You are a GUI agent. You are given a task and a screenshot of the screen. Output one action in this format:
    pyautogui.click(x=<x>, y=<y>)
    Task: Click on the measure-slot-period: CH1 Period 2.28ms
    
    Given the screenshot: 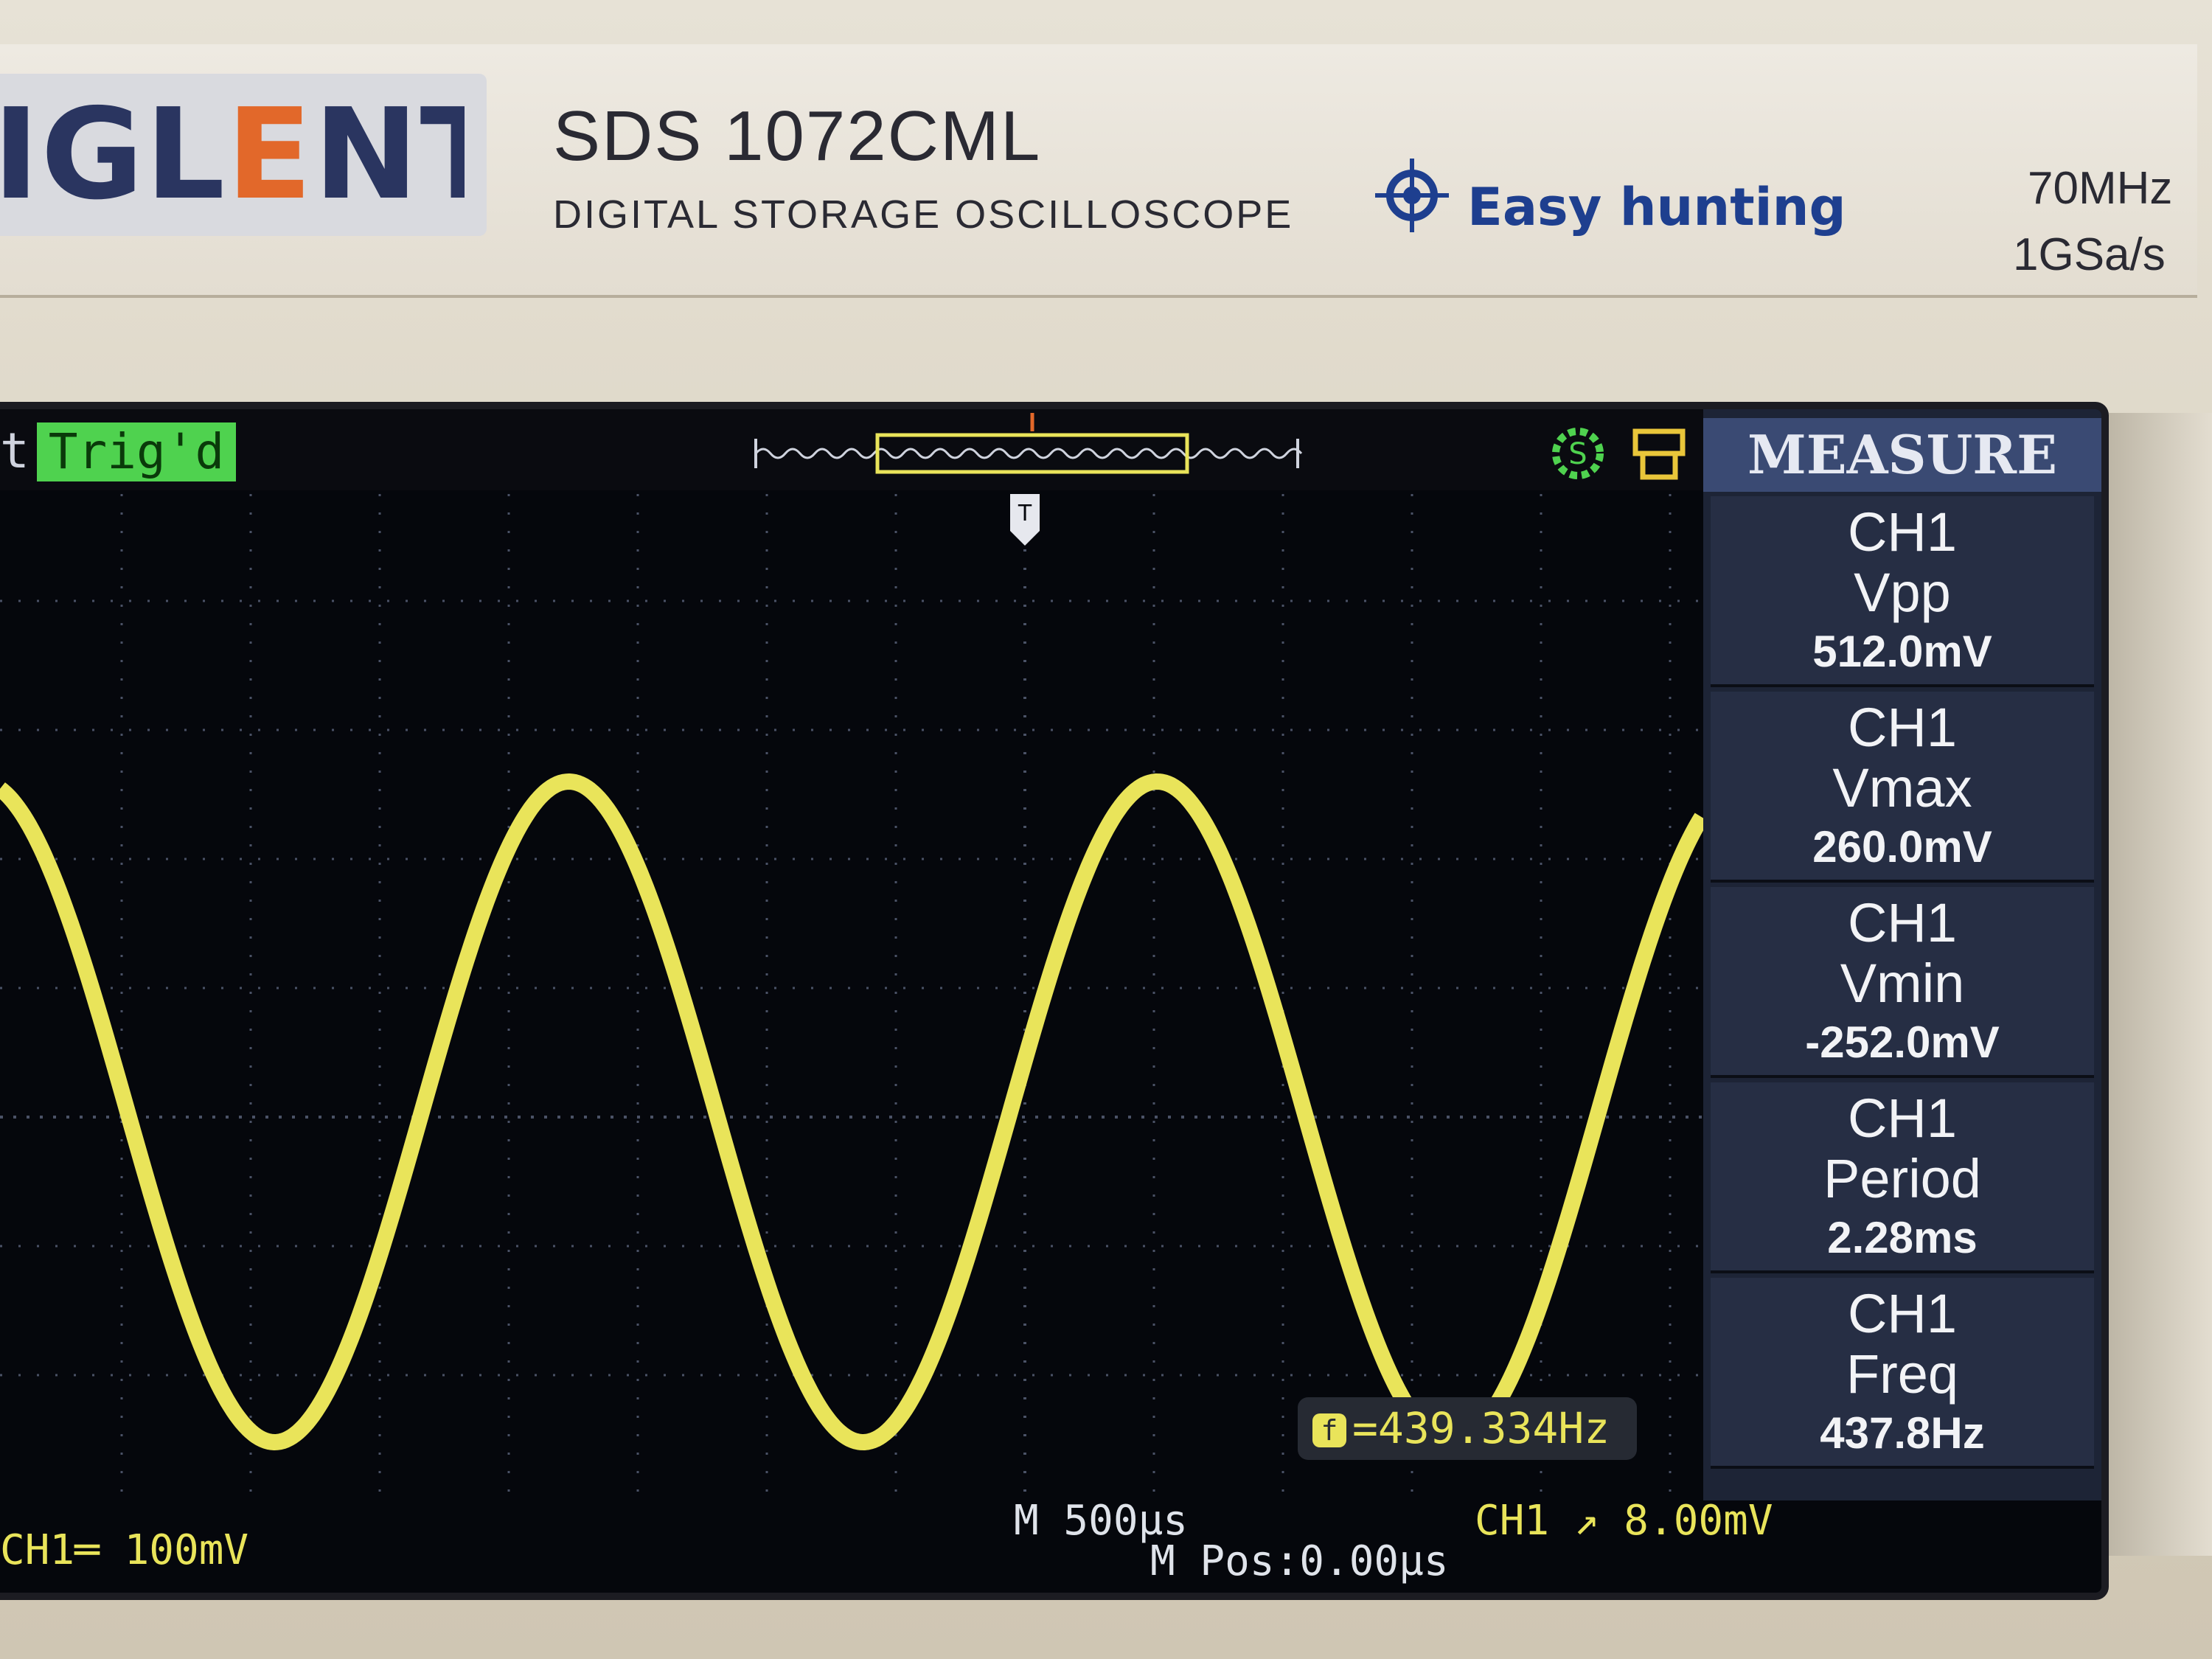 What is the action you would take?
    pyautogui.click(x=1902, y=1177)
    